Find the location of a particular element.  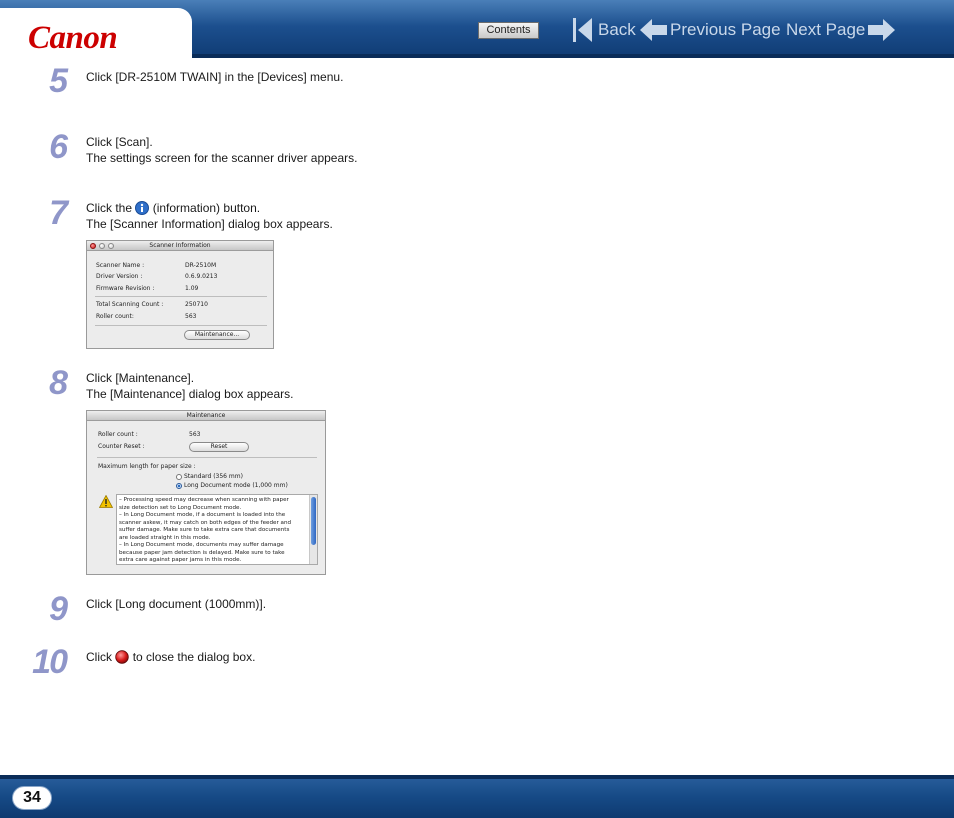

previous-arrow-icon is located at coordinates (653, 30).